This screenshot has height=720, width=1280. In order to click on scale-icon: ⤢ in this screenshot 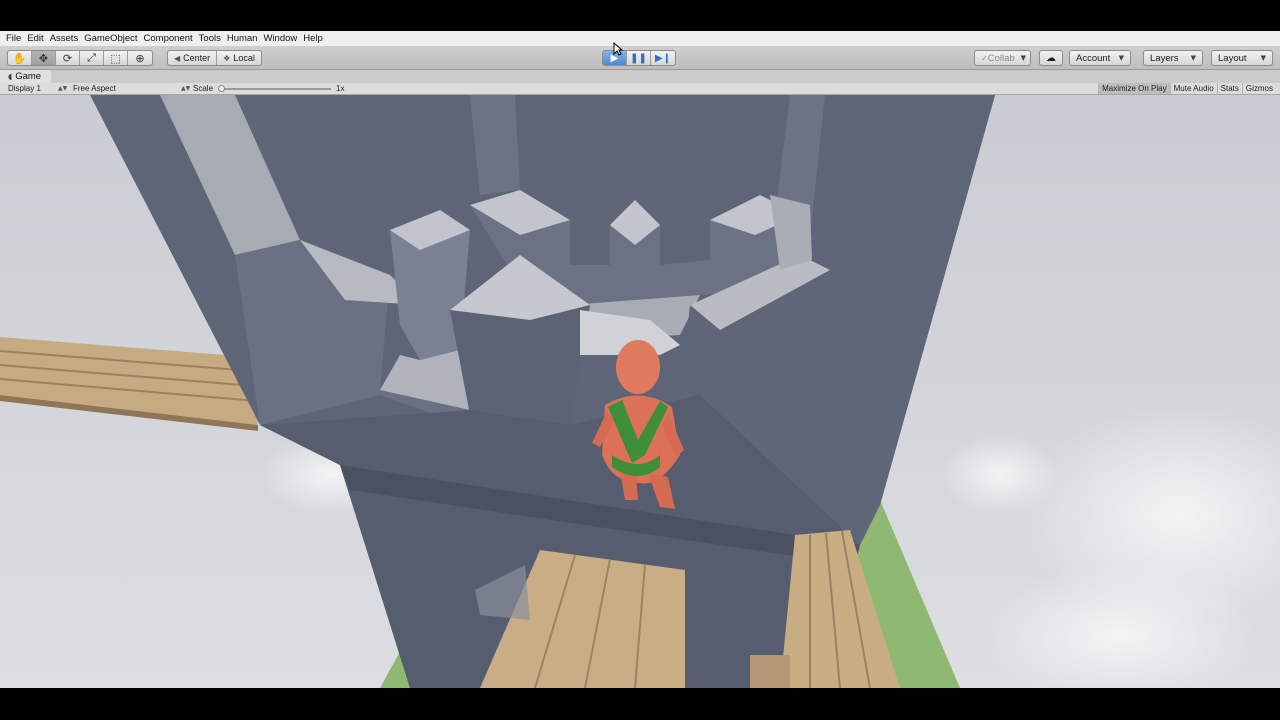, I will do `click(91, 57)`.